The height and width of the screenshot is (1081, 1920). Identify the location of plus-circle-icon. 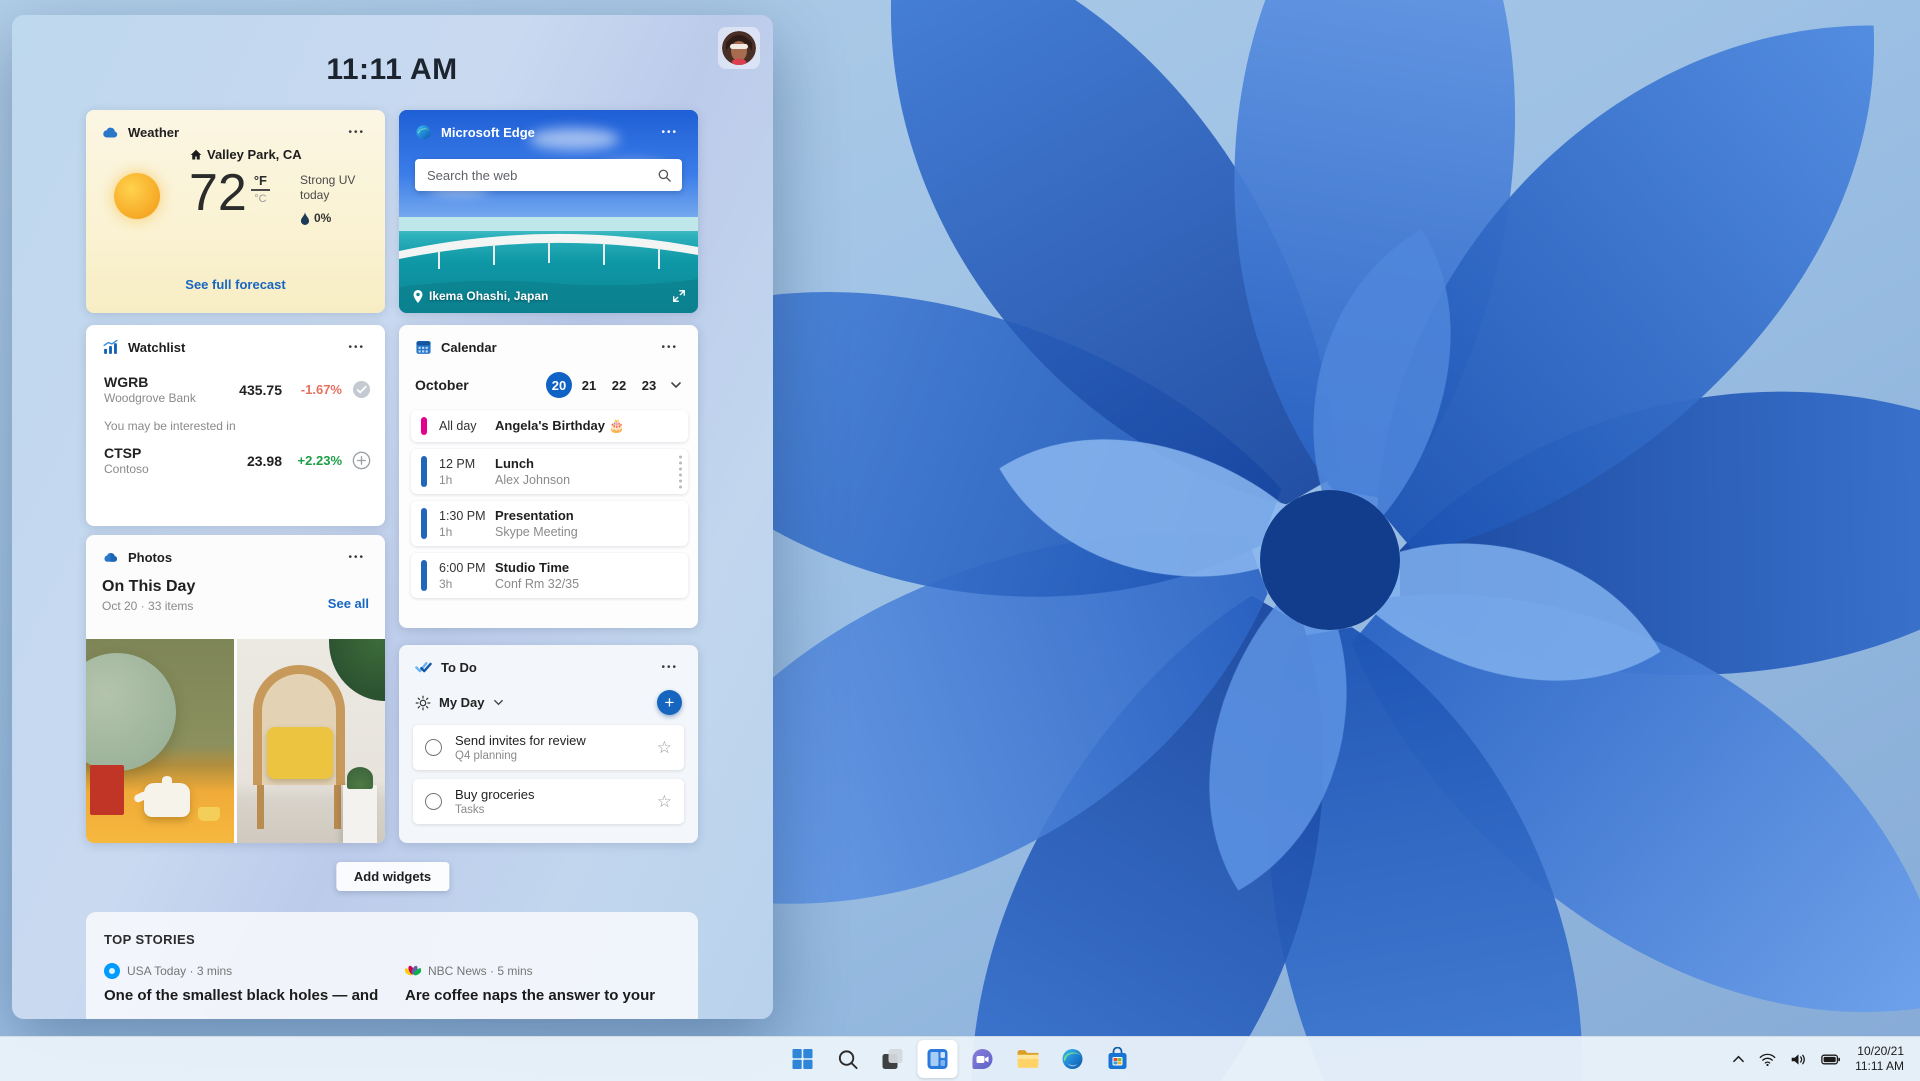
(361, 460).